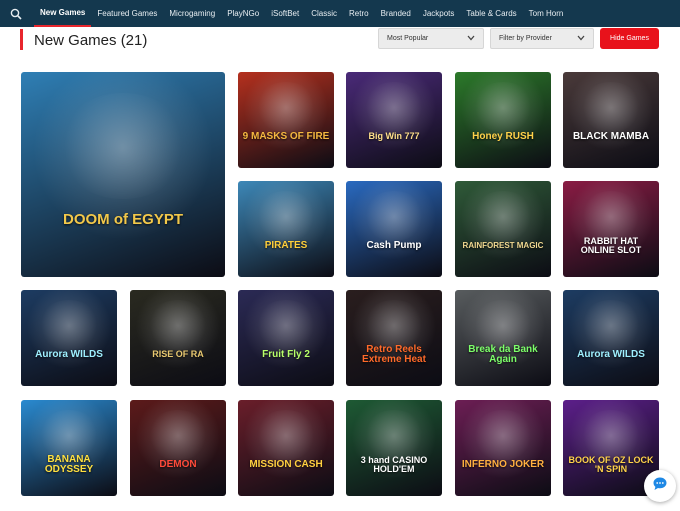  Describe the element at coordinates (359, 13) in the screenshot. I see `nav-item-retro: Retro` at that location.